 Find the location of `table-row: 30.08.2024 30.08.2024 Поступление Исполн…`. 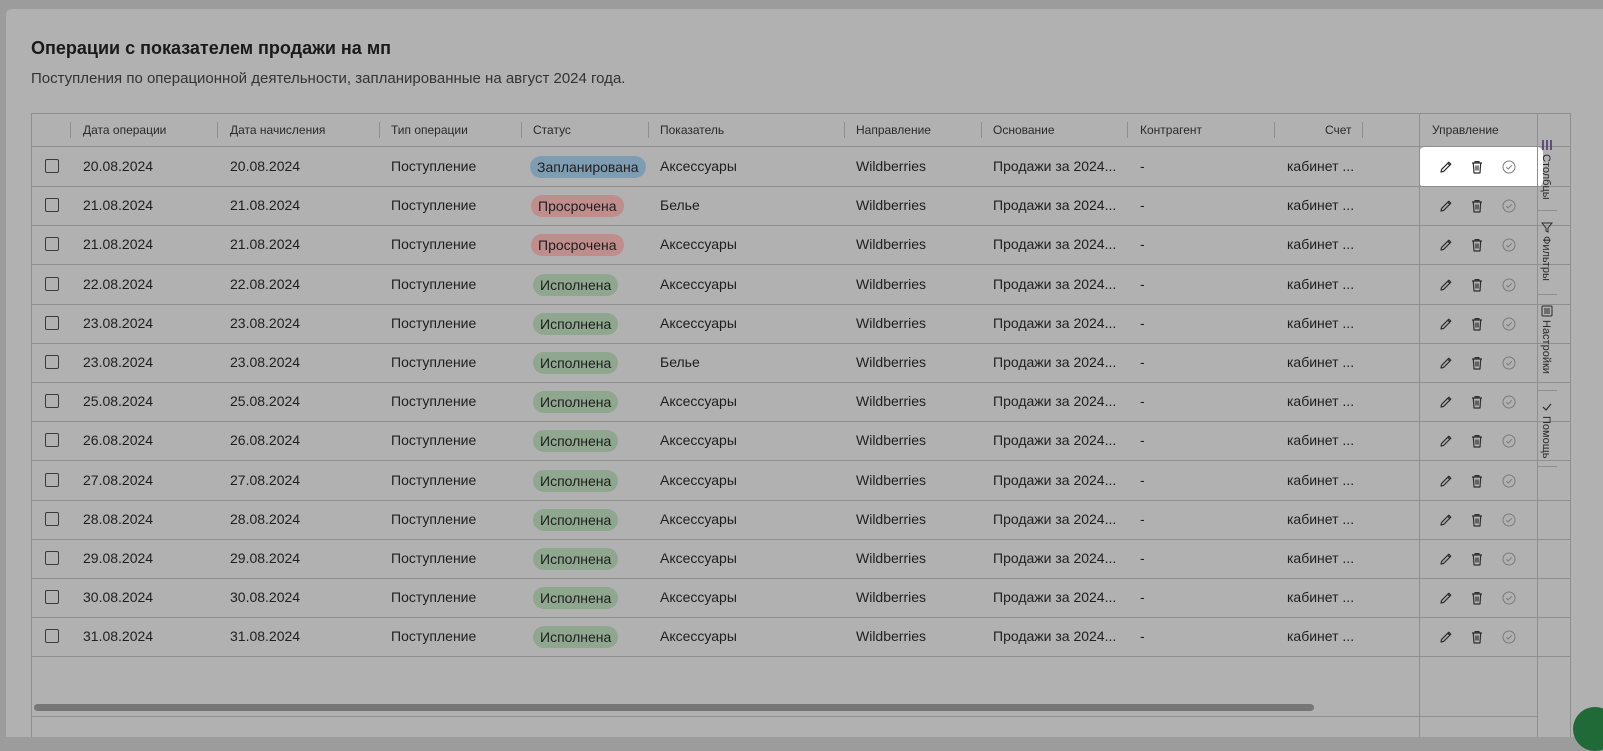

table-row: 30.08.2024 30.08.2024 Поступление Исполн… is located at coordinates (801, 598).